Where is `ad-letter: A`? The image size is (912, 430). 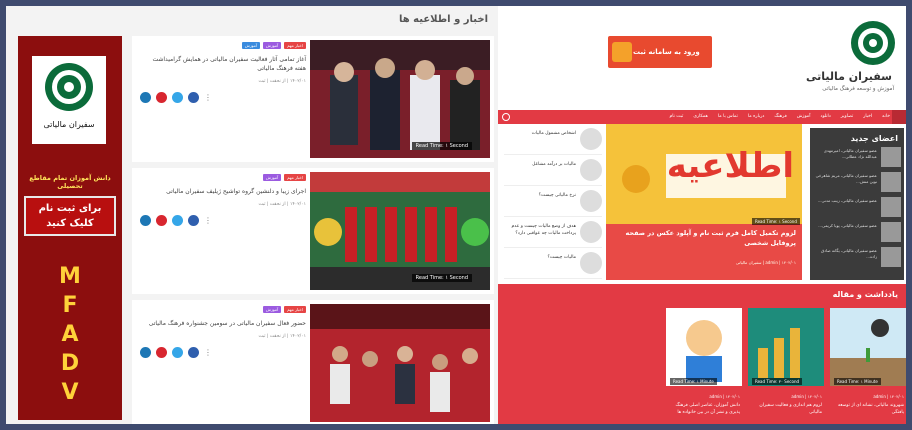 ad-letter: A is located at coordinates (70, 334).